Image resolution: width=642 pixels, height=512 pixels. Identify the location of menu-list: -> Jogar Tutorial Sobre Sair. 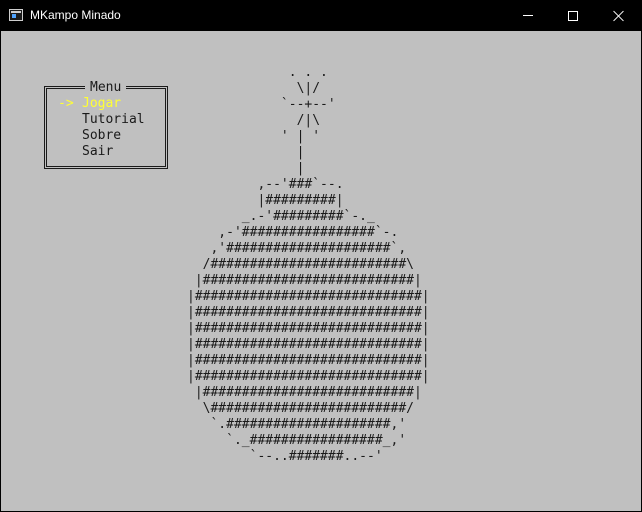
(101, 128).